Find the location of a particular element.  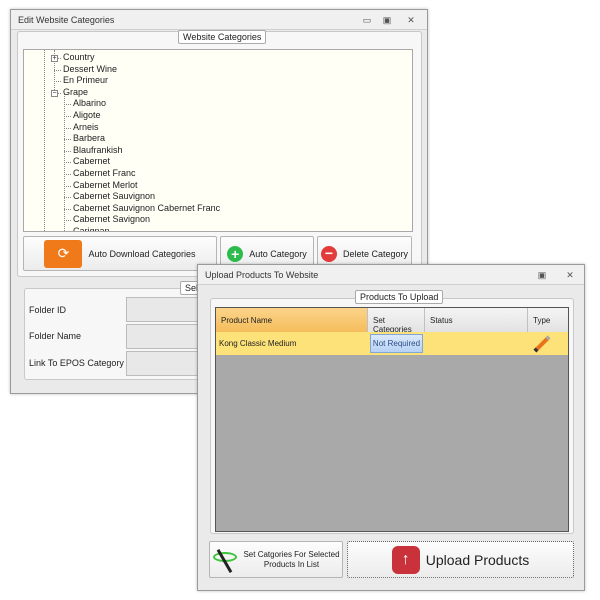

folder-refresh-icon: ⟳ is located at coordinates (63, 253).